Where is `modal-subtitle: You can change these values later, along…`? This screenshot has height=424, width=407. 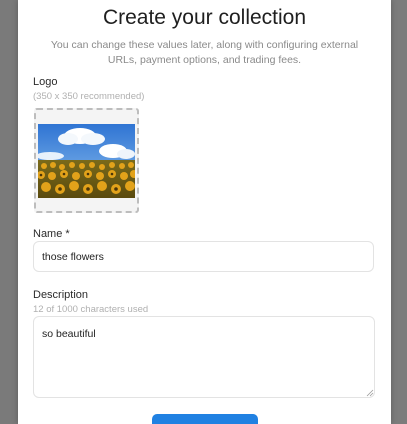 modal-subtitle: You can change these values later, along… is located at coordinates (204, 52).